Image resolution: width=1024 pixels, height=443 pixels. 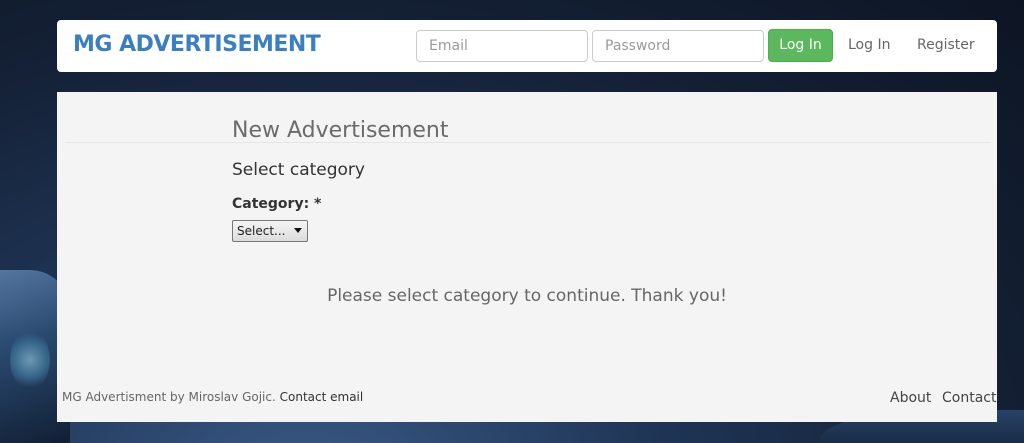 I want to click on login-button: Log In, so click(x=800, y=45).